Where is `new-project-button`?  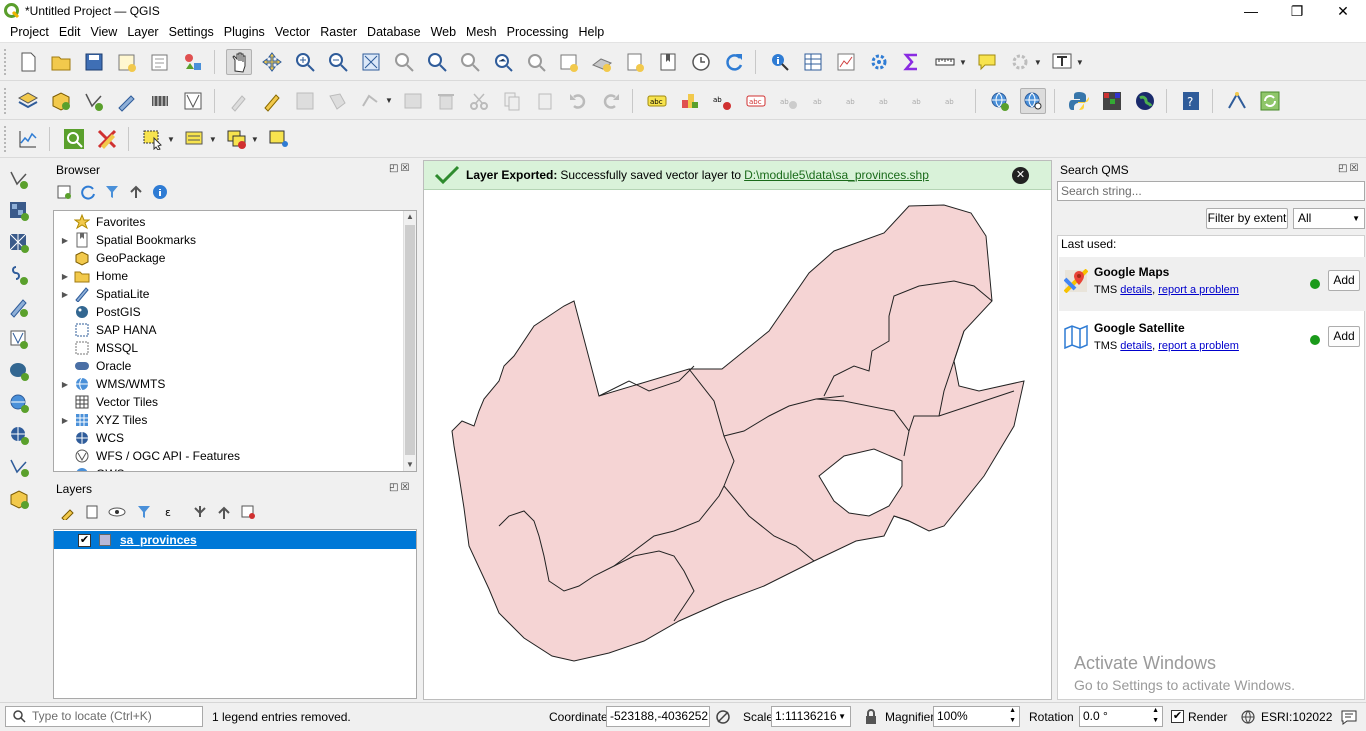 new-project-button is located at coordinates (28, 62).